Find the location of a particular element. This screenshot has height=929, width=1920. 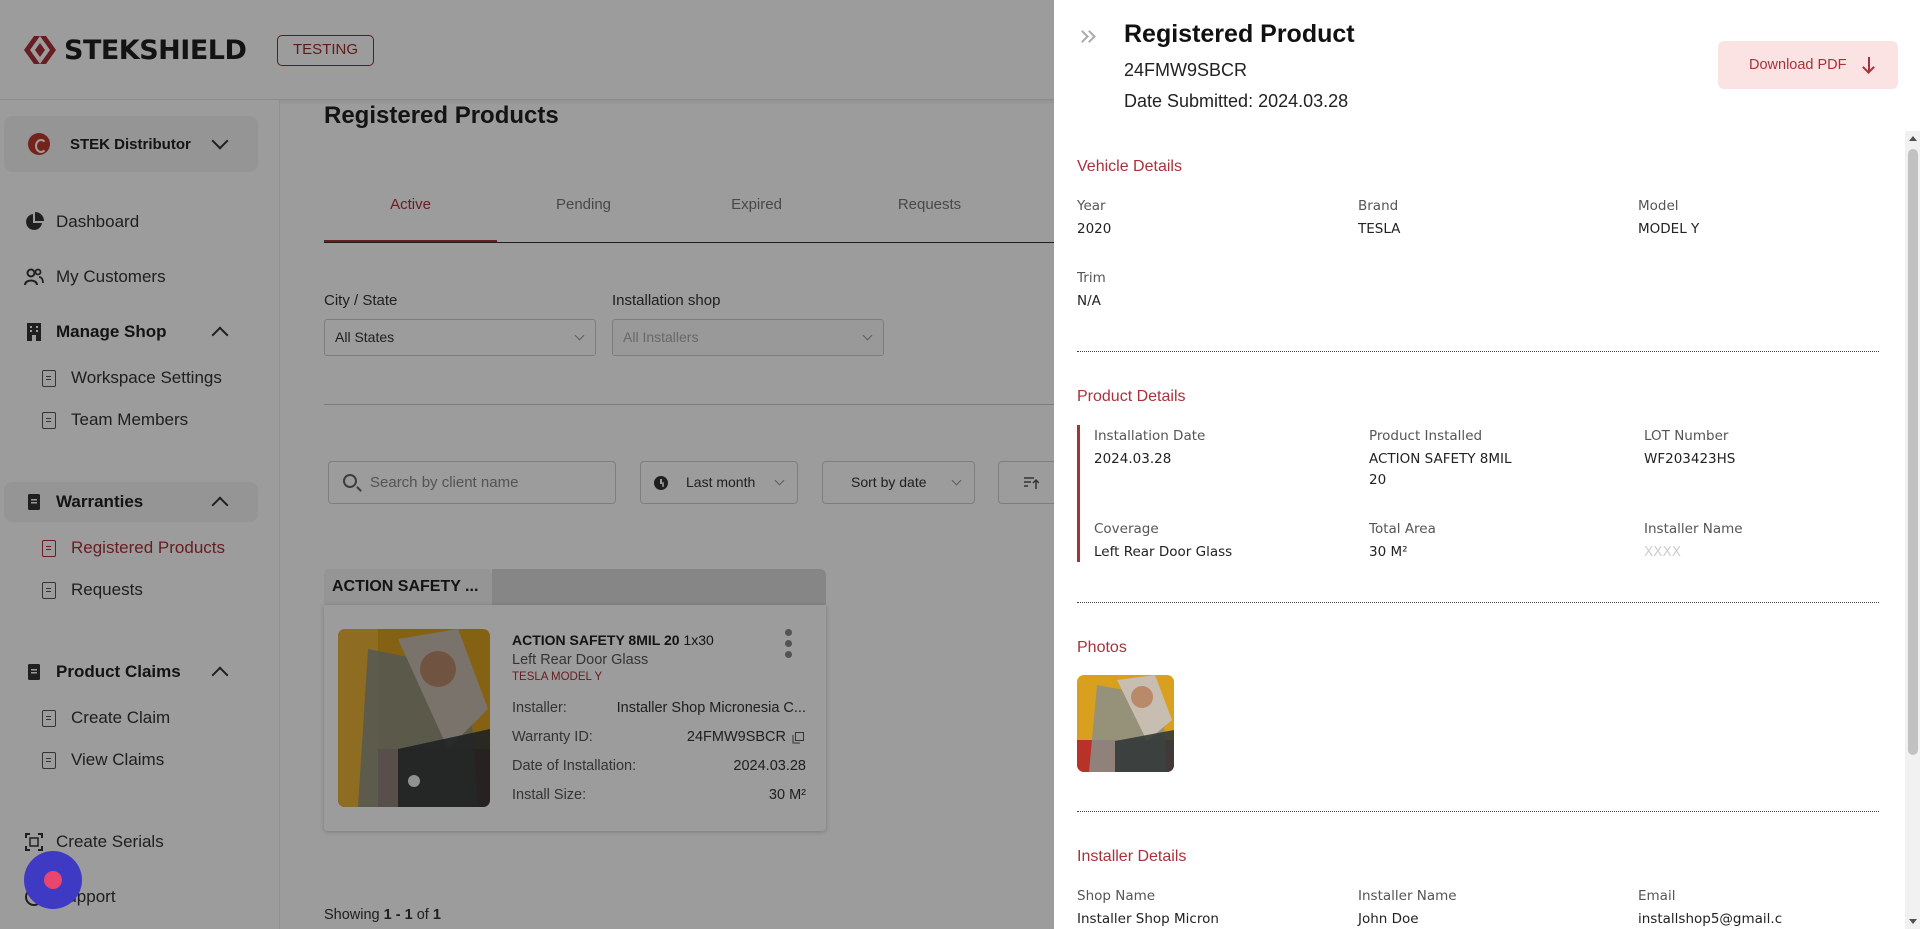

model-label: Model is located at coordinates (1658, 206).